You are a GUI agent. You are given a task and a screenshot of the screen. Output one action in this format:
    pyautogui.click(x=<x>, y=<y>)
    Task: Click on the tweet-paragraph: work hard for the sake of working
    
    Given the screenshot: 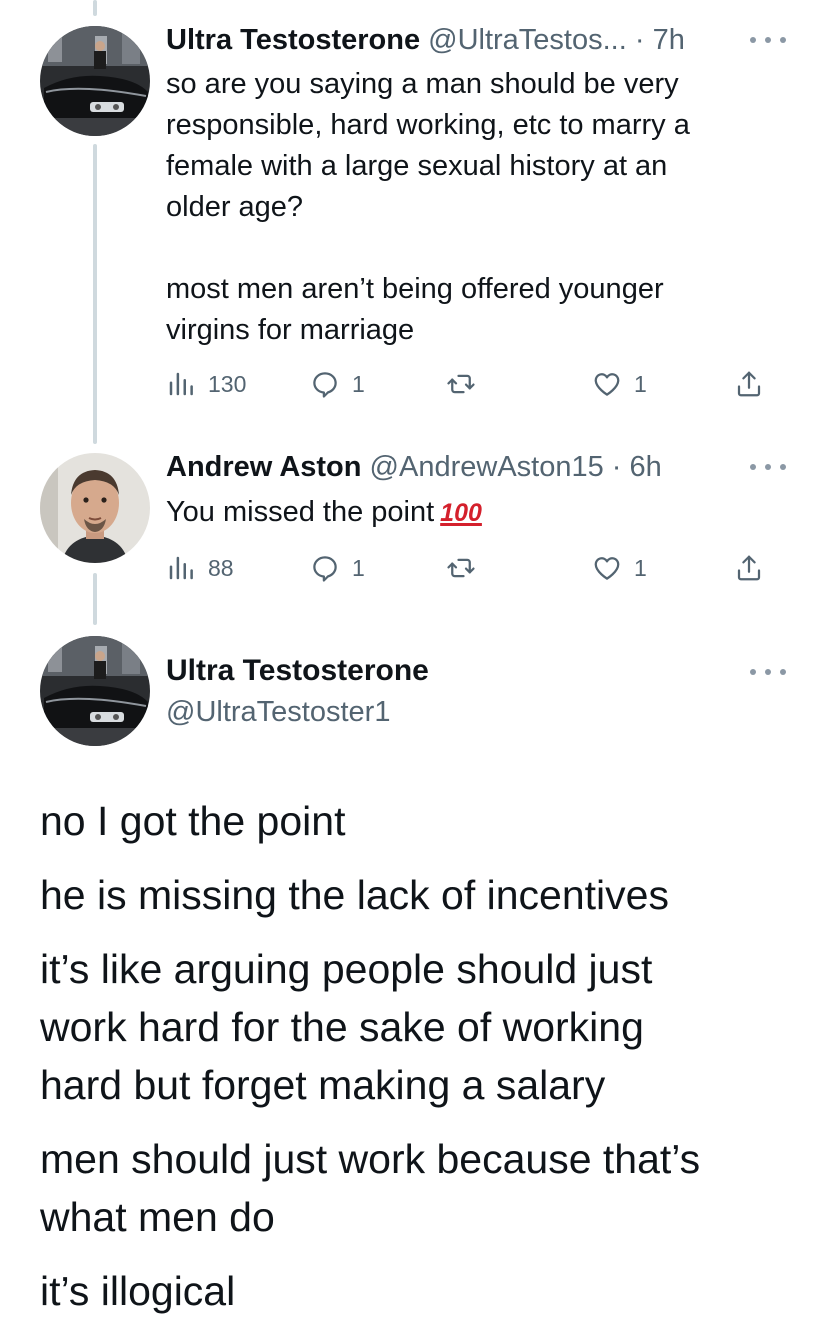 What is the action you would take?
    pyautogui.click(x=342, y=1027)
    